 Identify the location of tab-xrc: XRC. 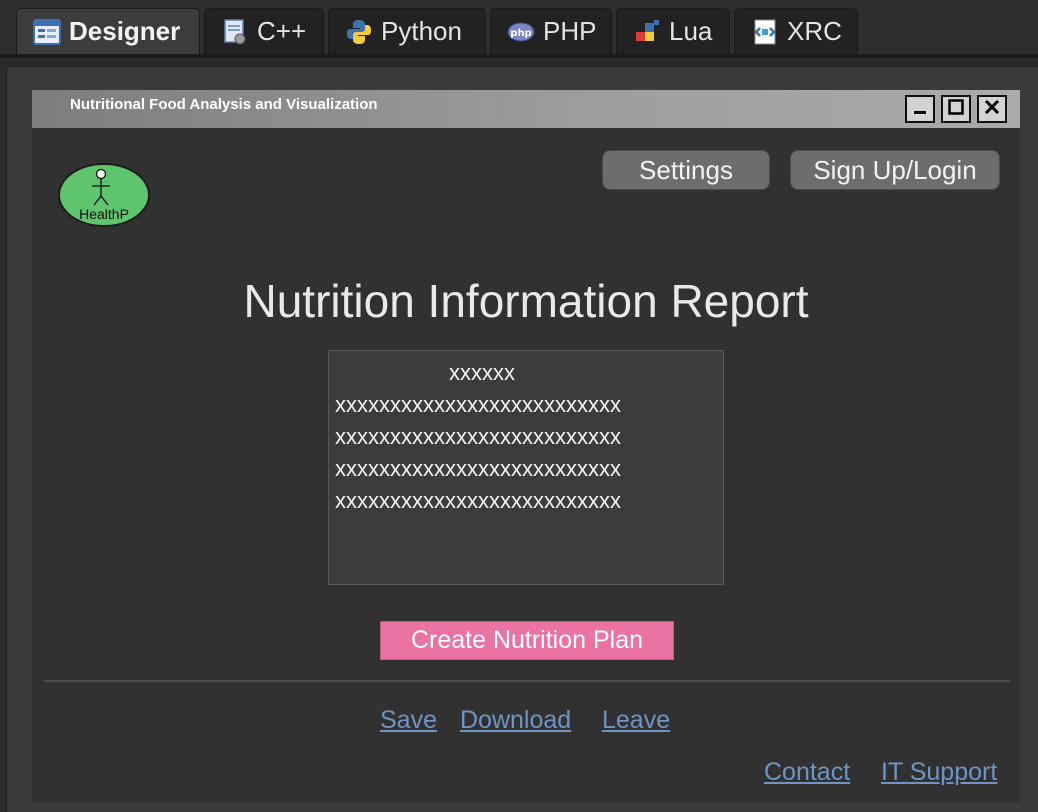
(796, 31).